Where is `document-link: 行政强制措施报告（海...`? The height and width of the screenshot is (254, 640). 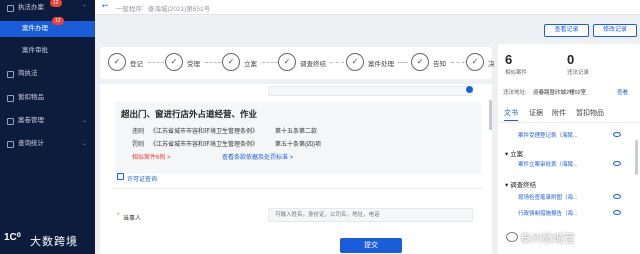 document-link: 行政强制措施报告（海... is located at coordinates (548, 213).